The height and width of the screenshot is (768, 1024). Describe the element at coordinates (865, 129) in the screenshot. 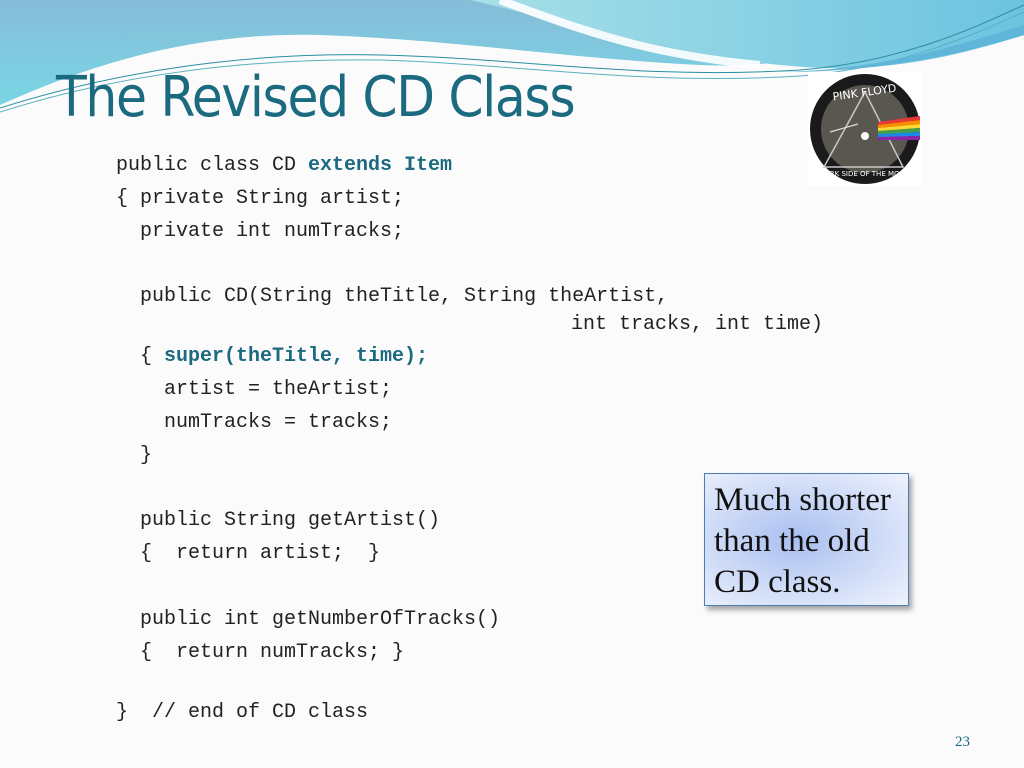

I see `pink-floyd-dark-side-of-the-moon-icon: PINK FLOYD DARK SIDE OF THE MOON` at that location.